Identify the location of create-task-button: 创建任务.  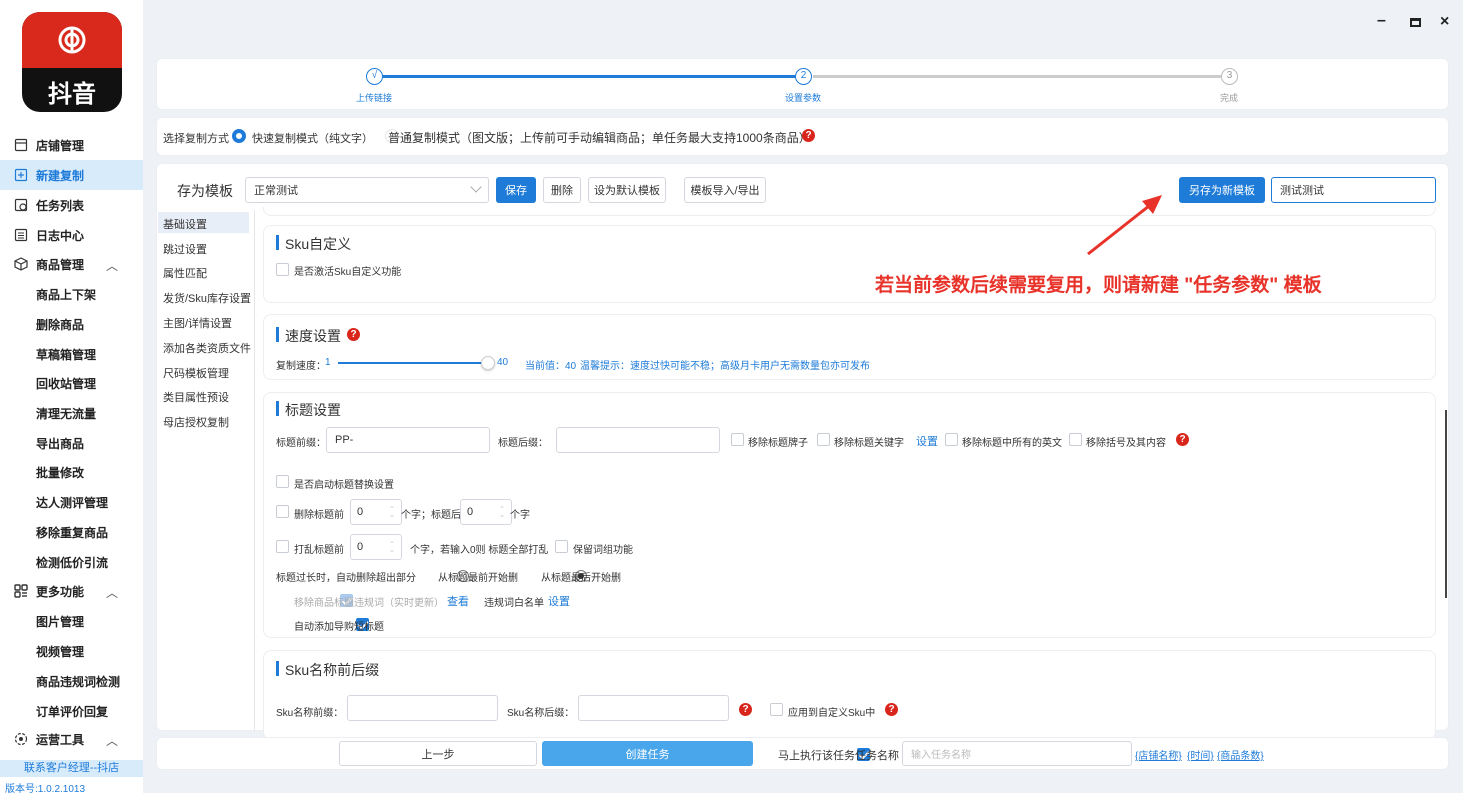
(647, 753).